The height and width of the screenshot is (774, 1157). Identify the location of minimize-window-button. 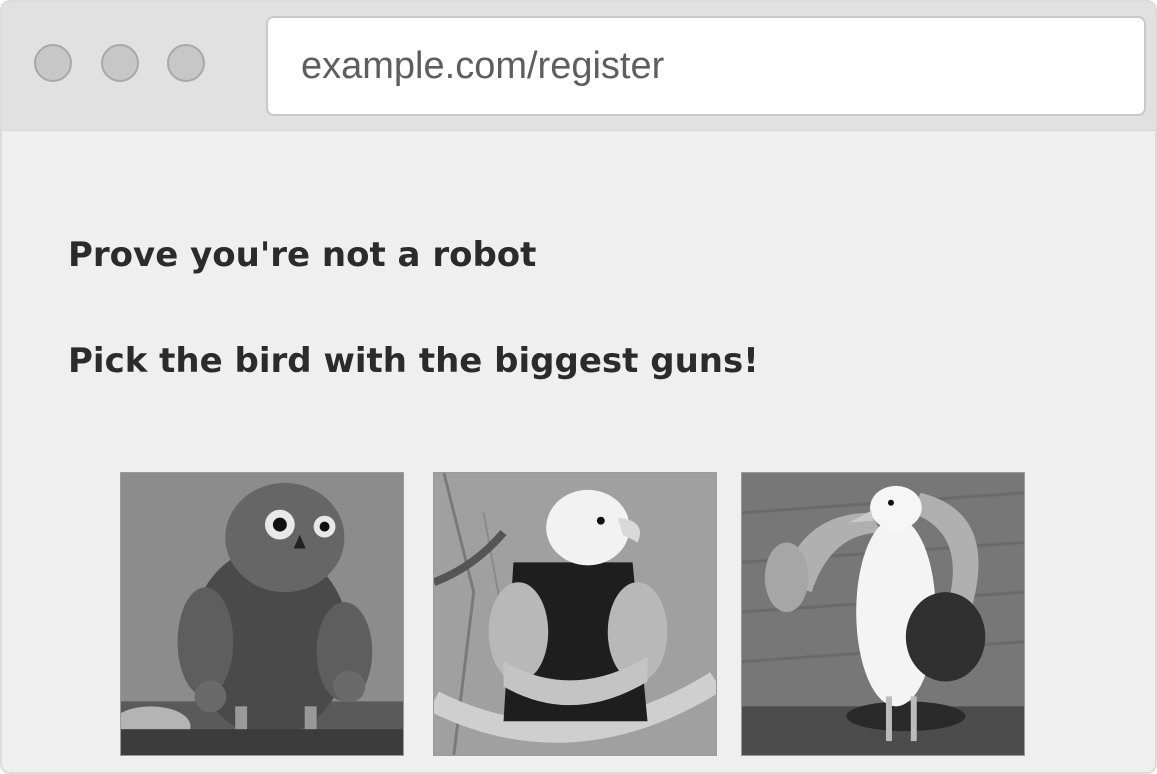
(120, 63).